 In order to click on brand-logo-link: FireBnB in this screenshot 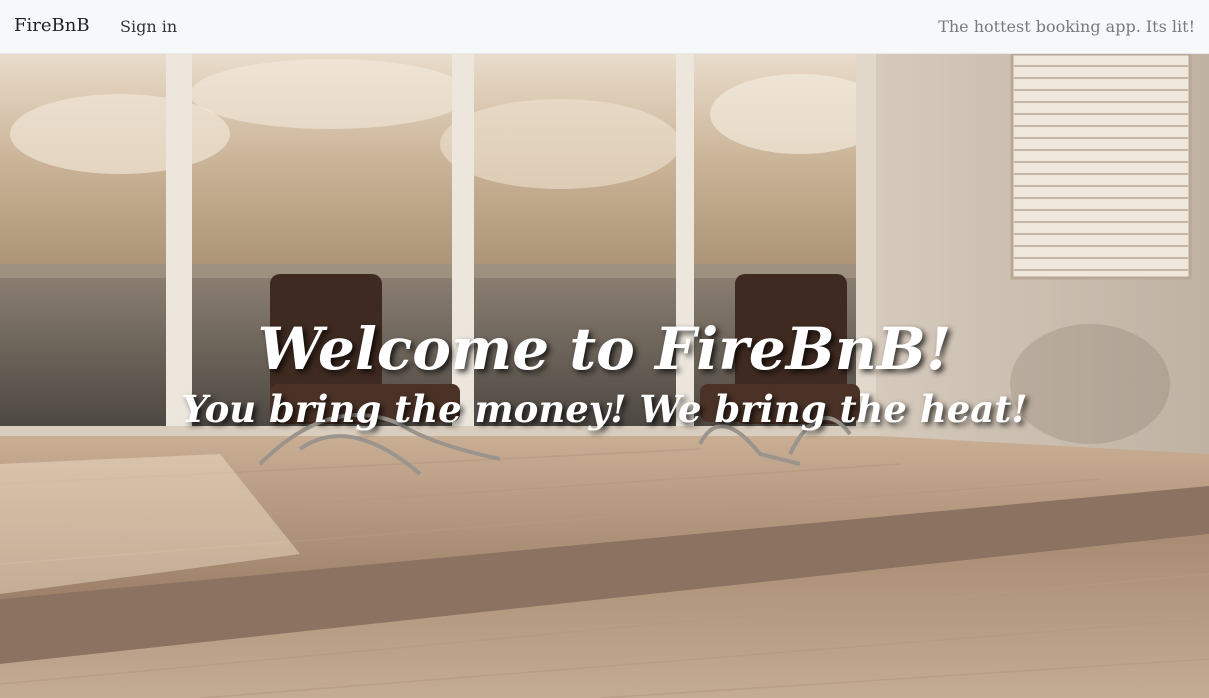, I will do `click(52, 25)`.